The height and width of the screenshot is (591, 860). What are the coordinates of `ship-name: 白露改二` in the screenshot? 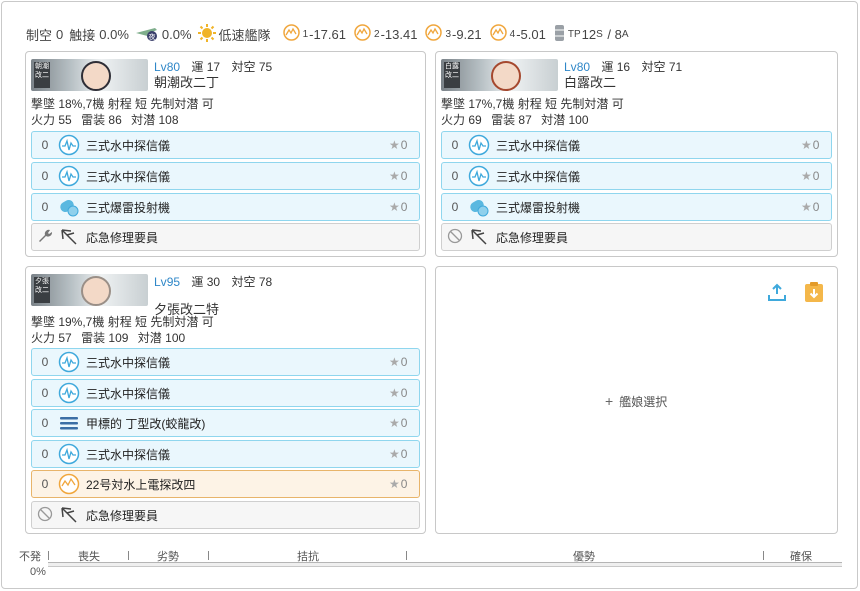 It's located at (590, 82).